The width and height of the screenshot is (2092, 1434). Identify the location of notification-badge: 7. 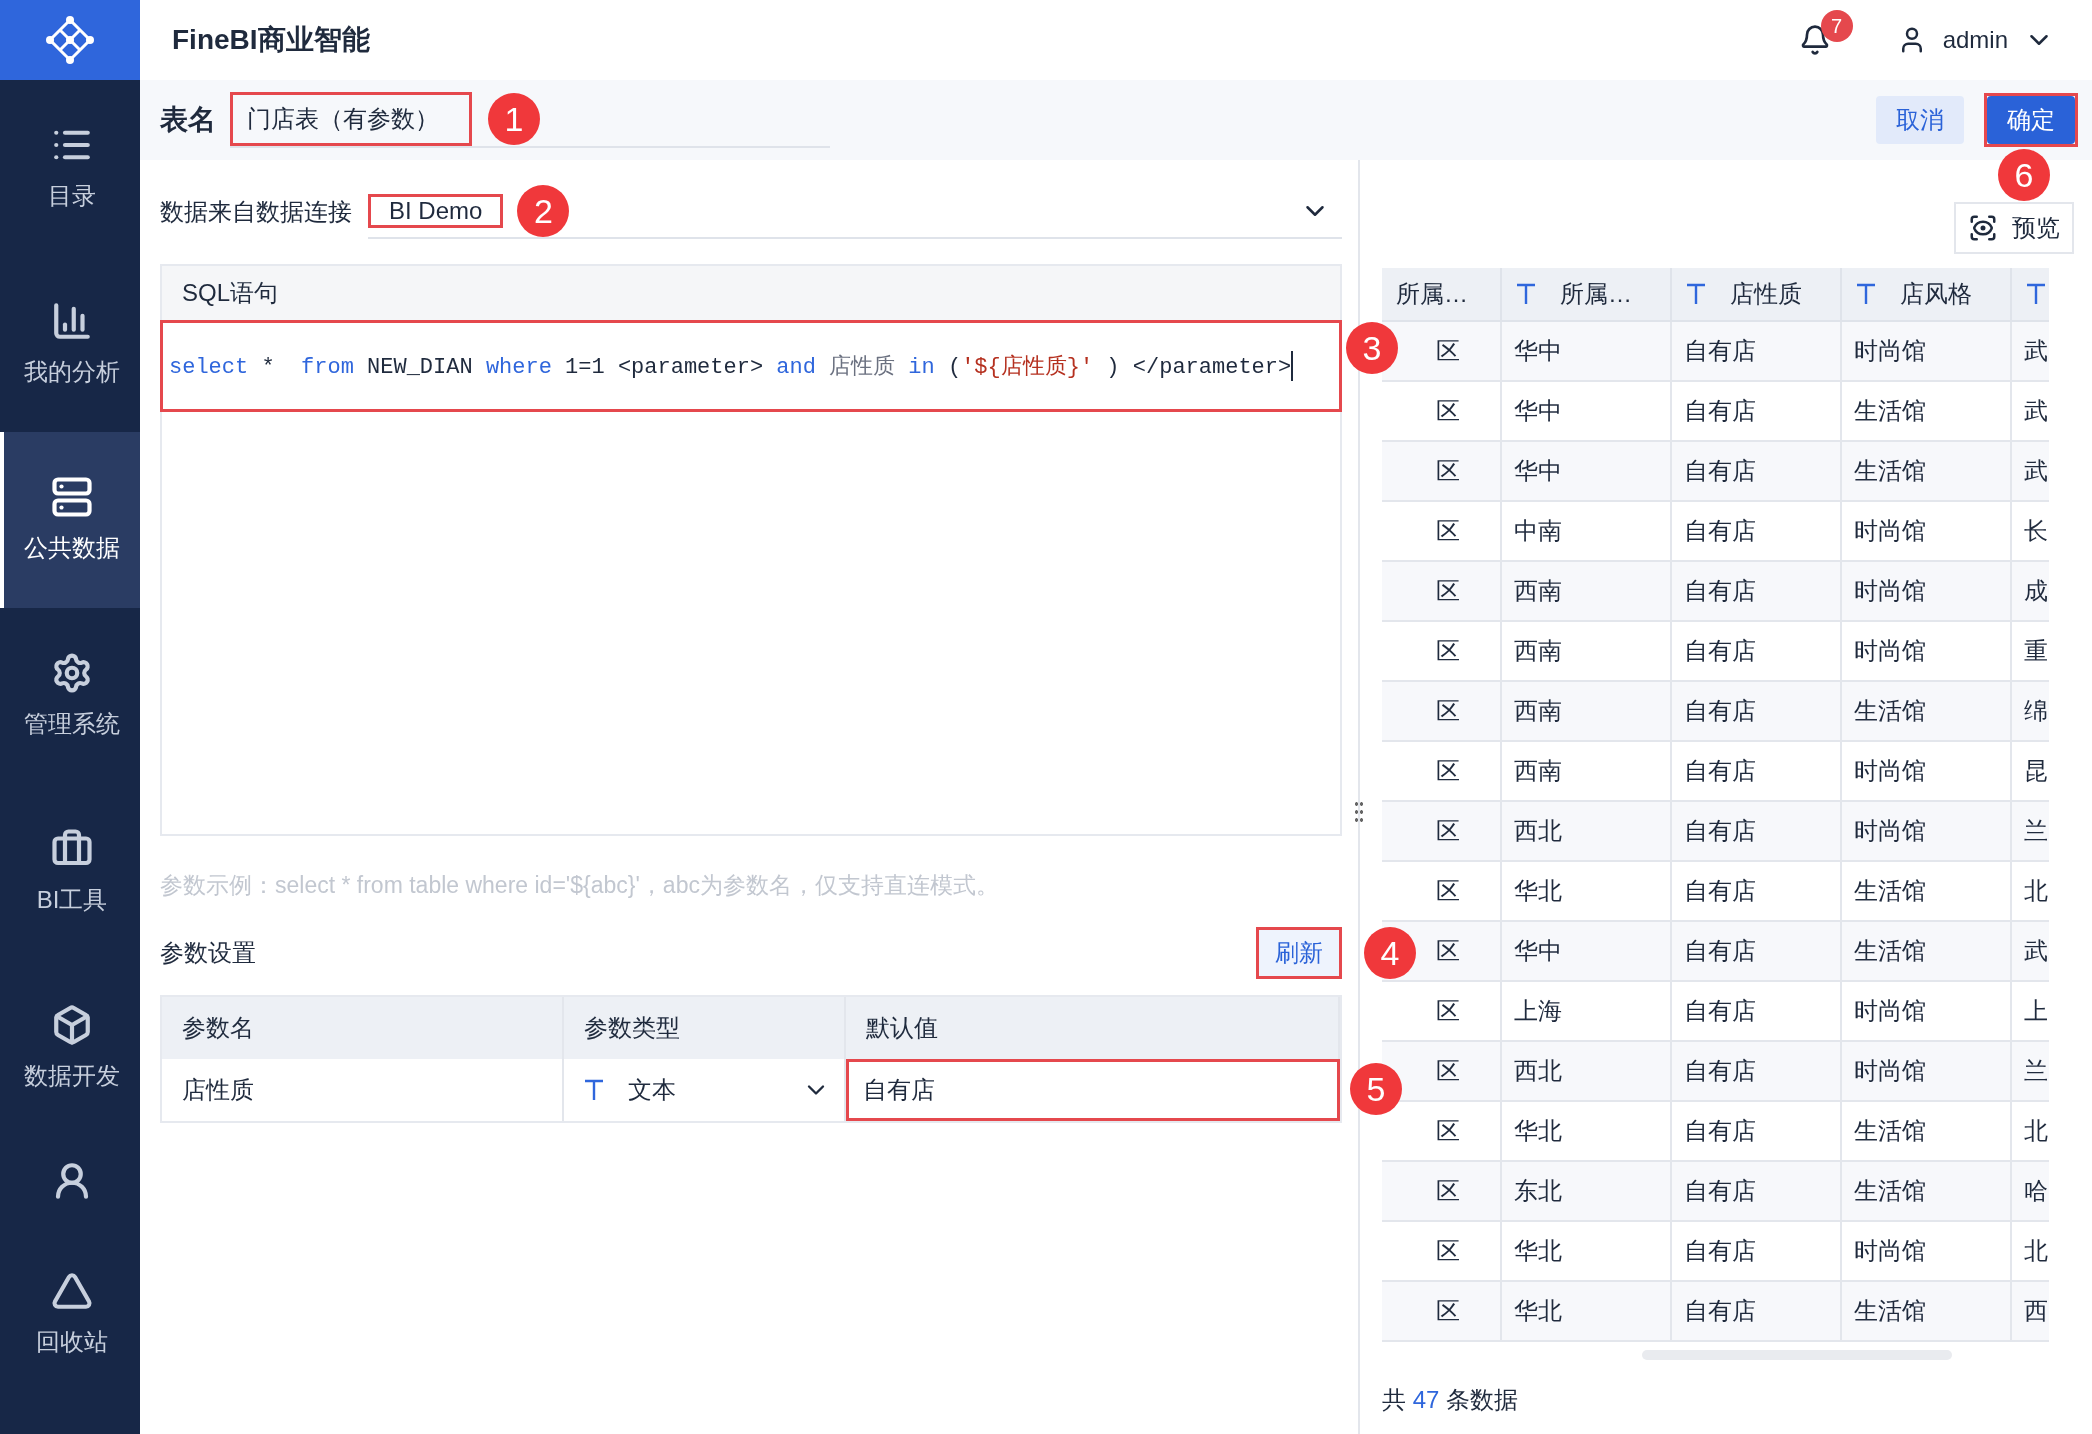
(1836, 26).